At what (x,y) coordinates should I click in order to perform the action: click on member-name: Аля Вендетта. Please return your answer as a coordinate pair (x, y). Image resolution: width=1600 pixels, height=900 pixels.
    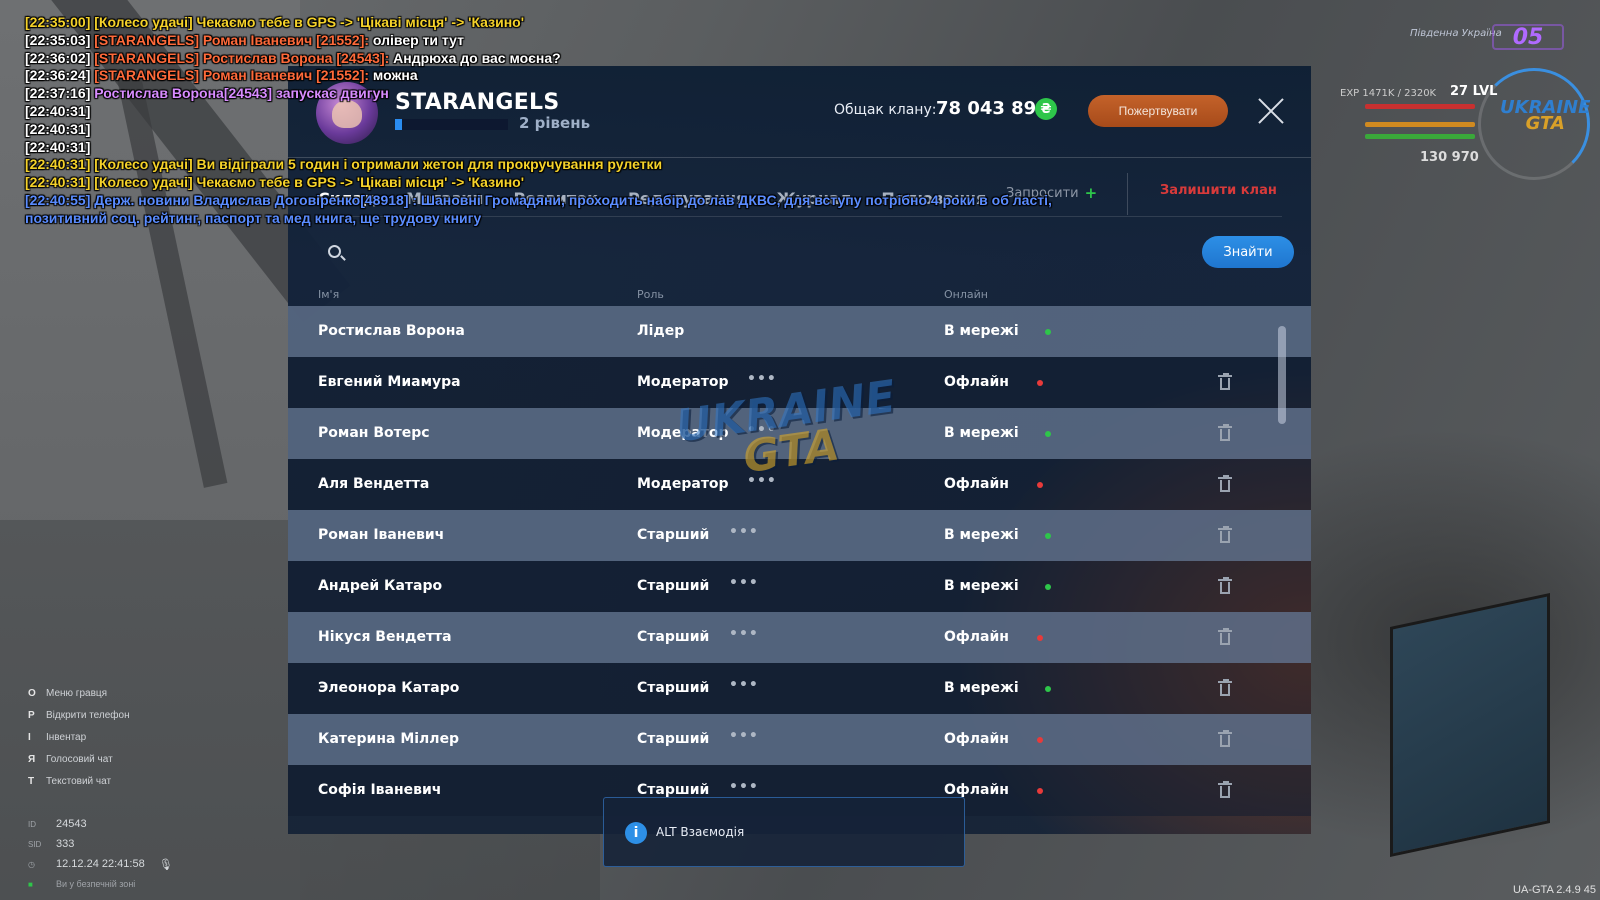
    Looking at the image, I should click on (374, 484).